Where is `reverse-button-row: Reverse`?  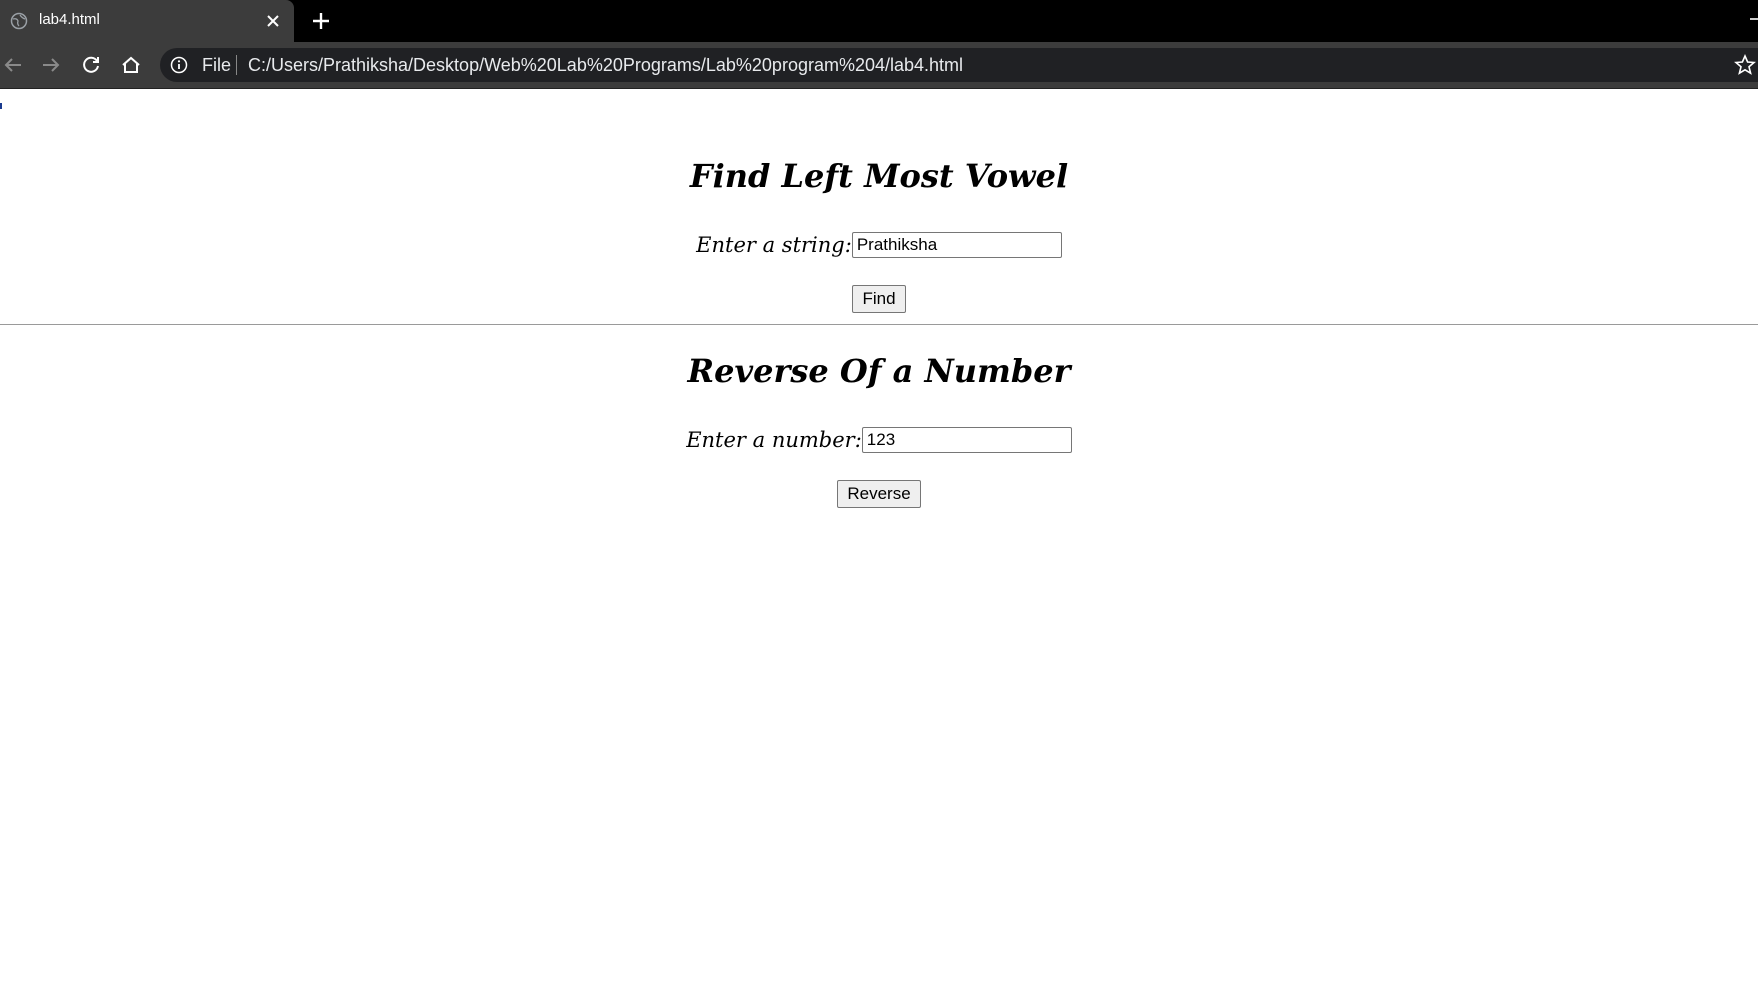
reverse-button-row: Reverse is located at coordinates (879, 494).